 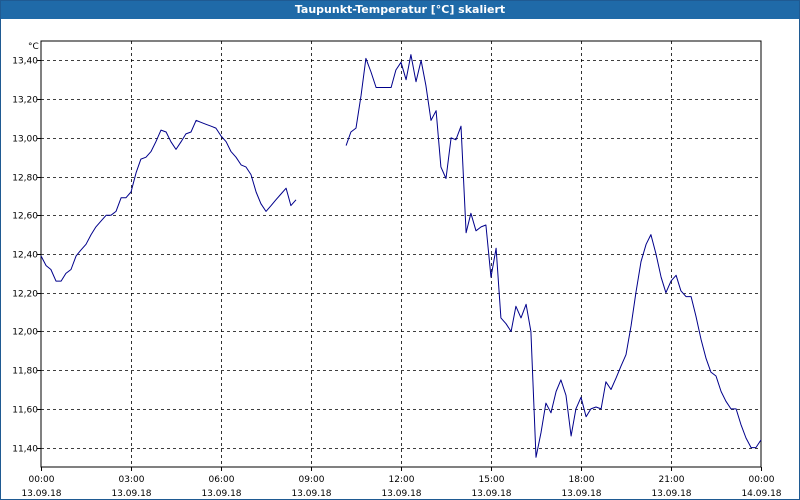 What do you see at coordinates (25, 411) in the screenshot?
I see `y-tick-label: 11,60` at bounding box center [25, 411].